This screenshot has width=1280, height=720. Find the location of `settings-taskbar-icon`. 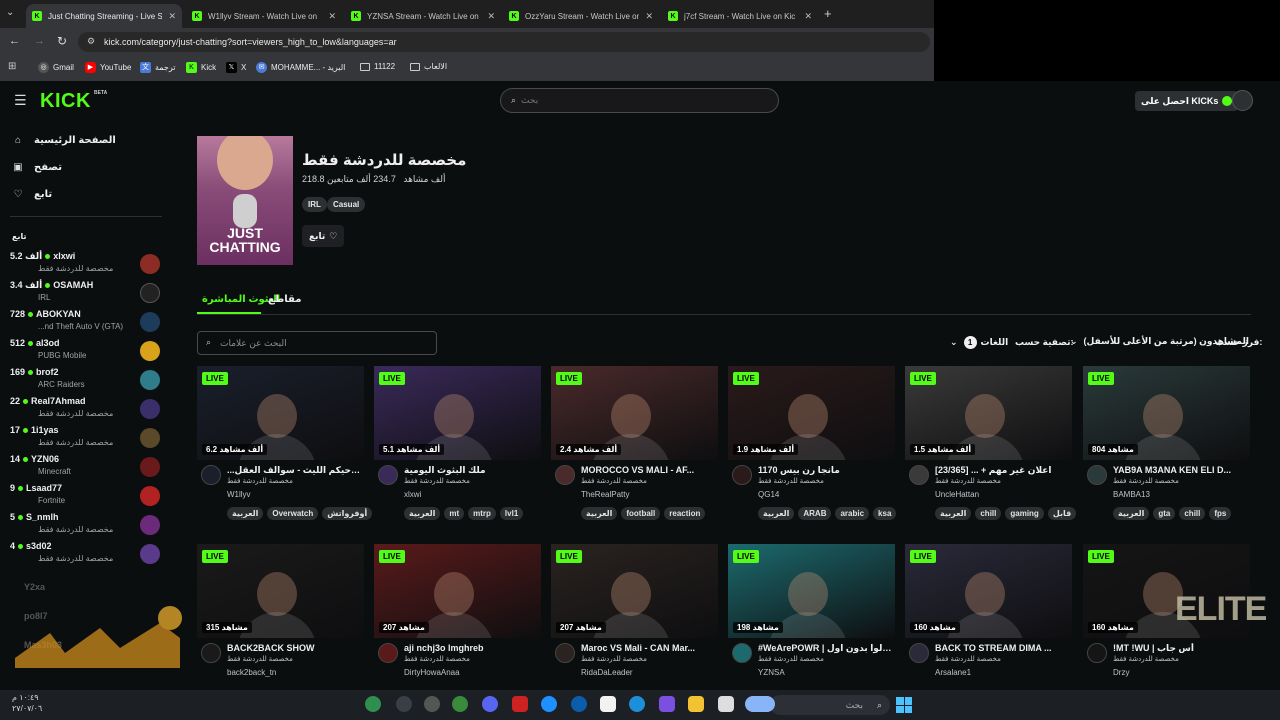

settings-taskbar-icon is located at coordinates (404, 704).